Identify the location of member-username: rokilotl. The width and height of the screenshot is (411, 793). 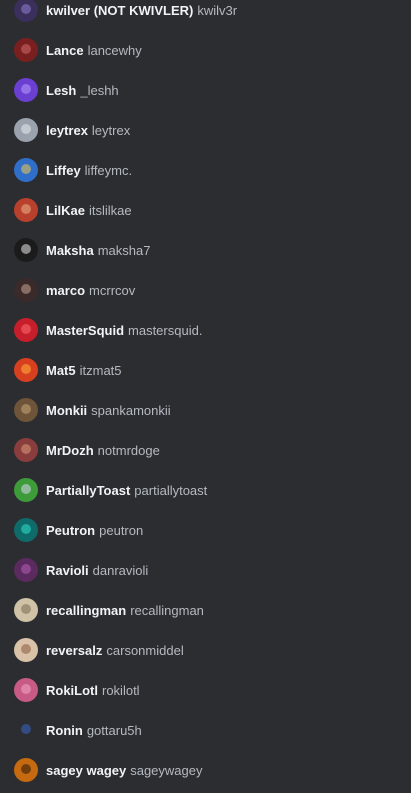
(121, 690).